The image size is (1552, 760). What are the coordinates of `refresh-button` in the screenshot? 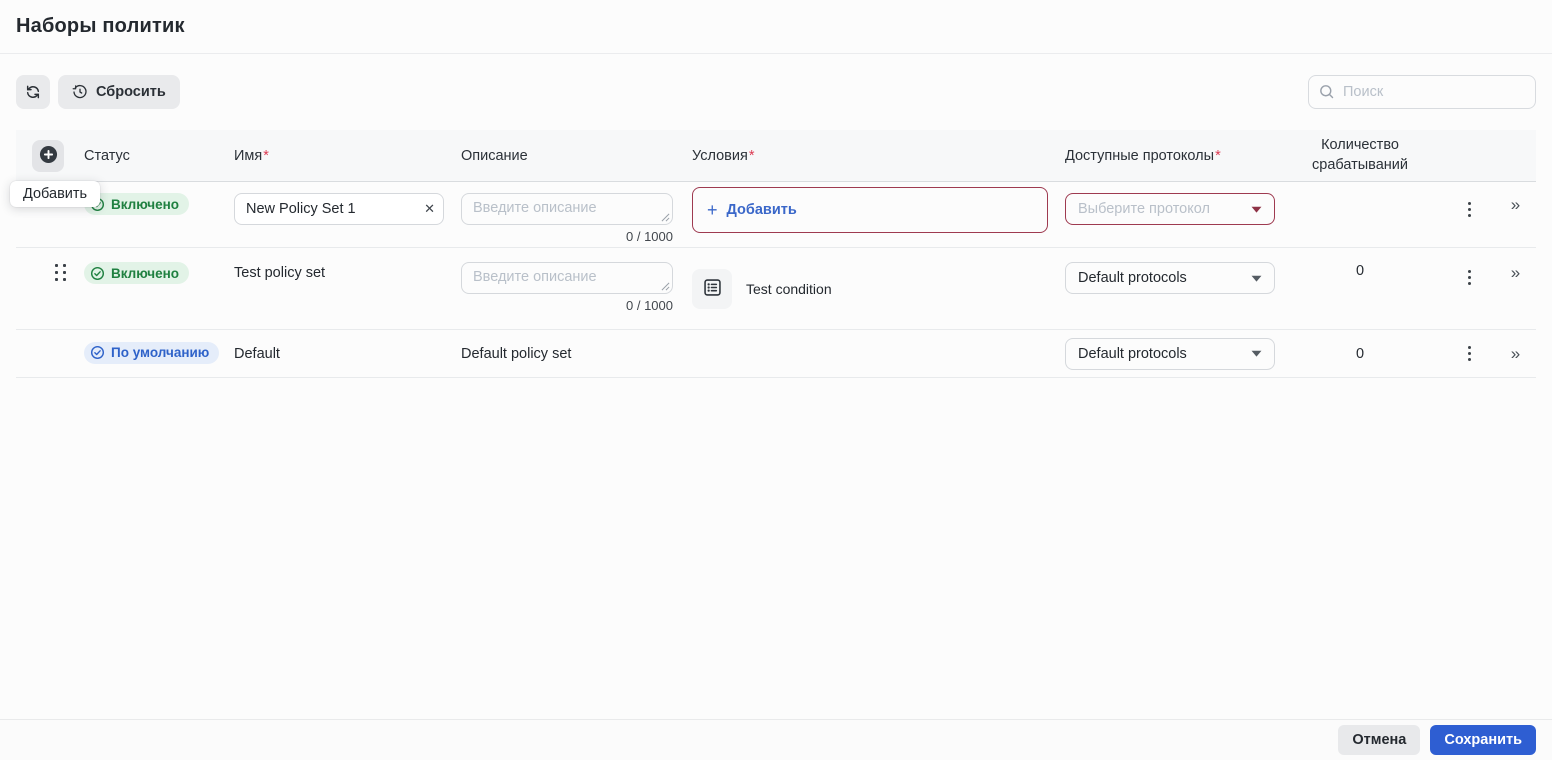 It's located at (33, 92).